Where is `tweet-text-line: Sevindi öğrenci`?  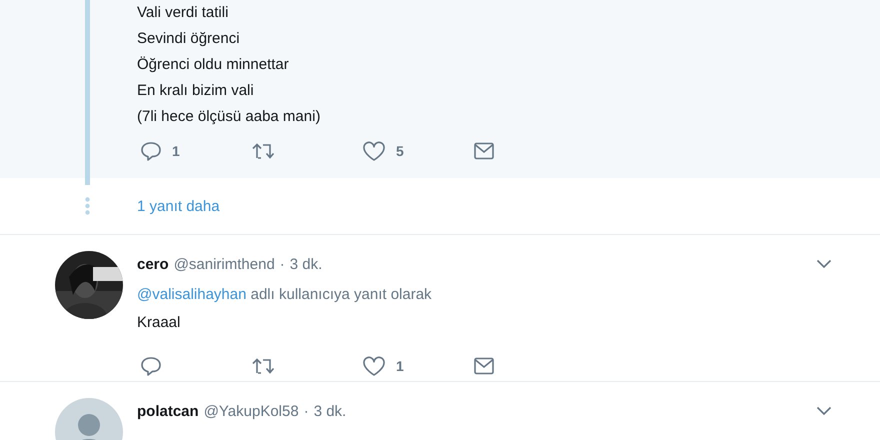 tweet-text-line: Sevindi öğrenci is located at coordinates (189, 39).